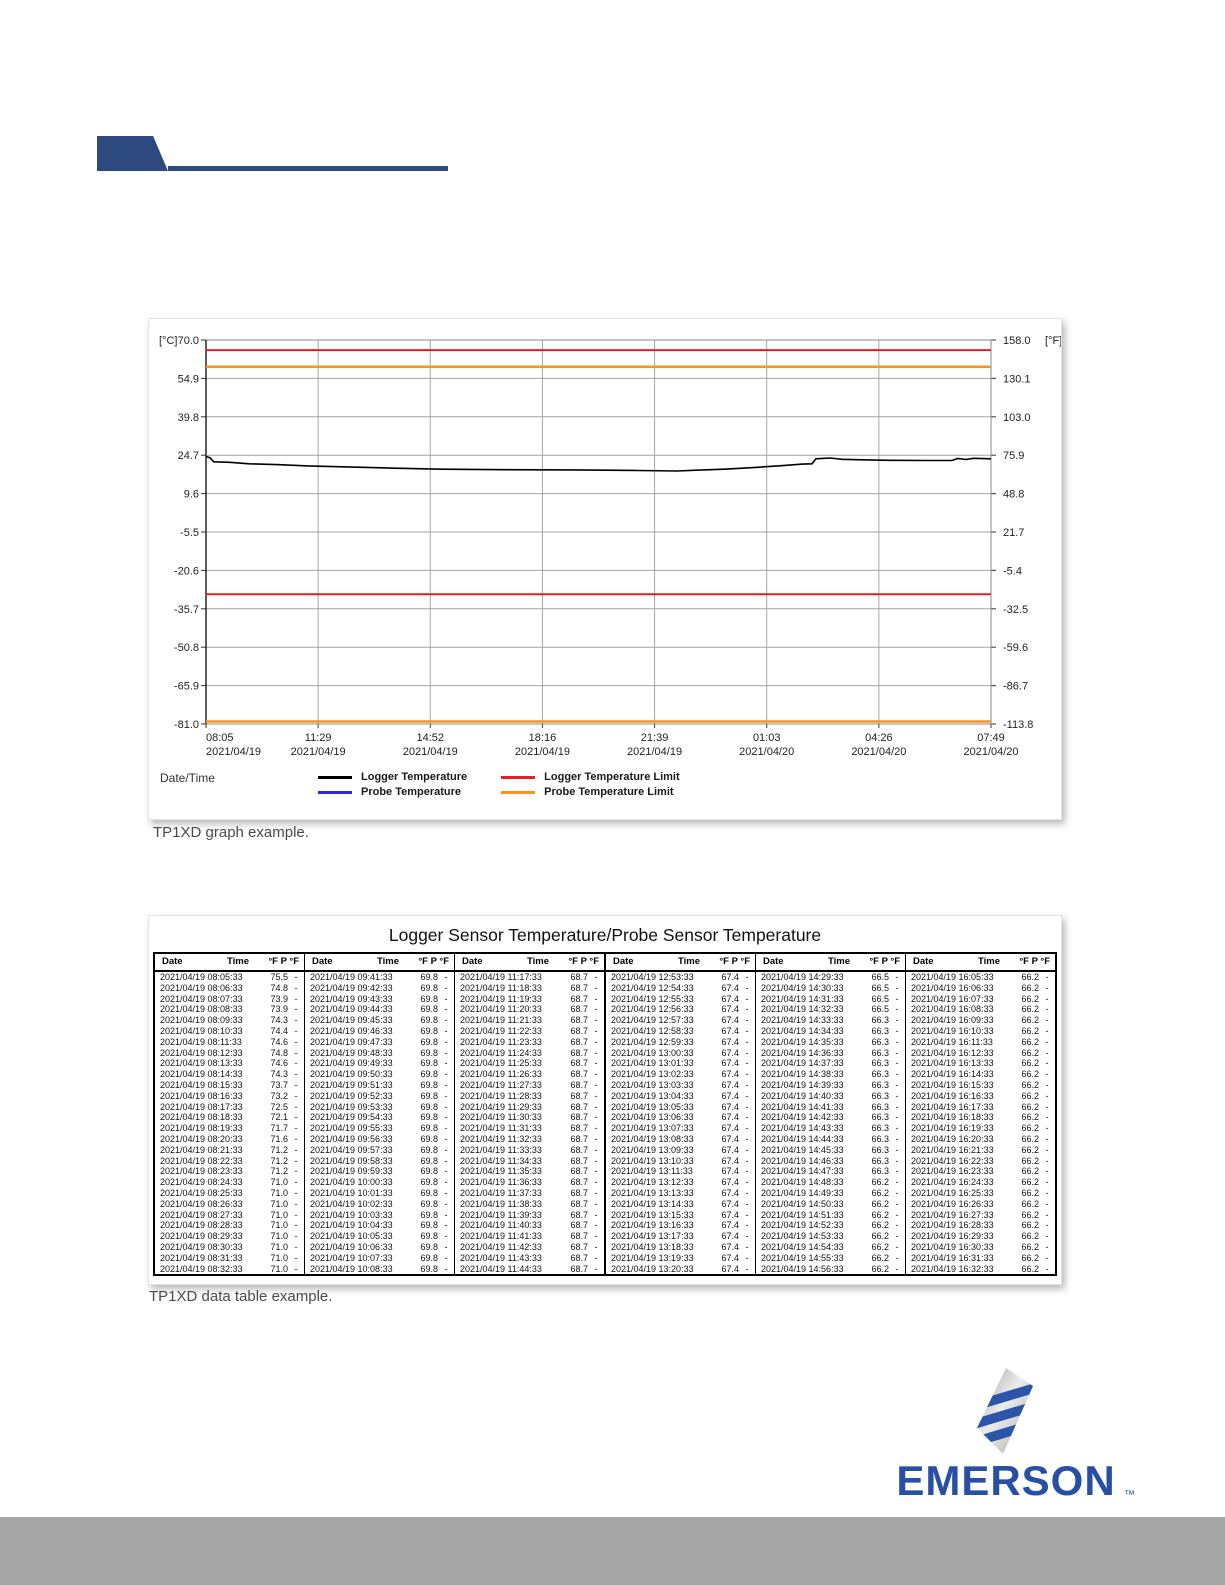  Describe the element at coordinates (189, 533) in the screenshot. I see `y-axis-tick-label-celsius: -5.5` at that location.